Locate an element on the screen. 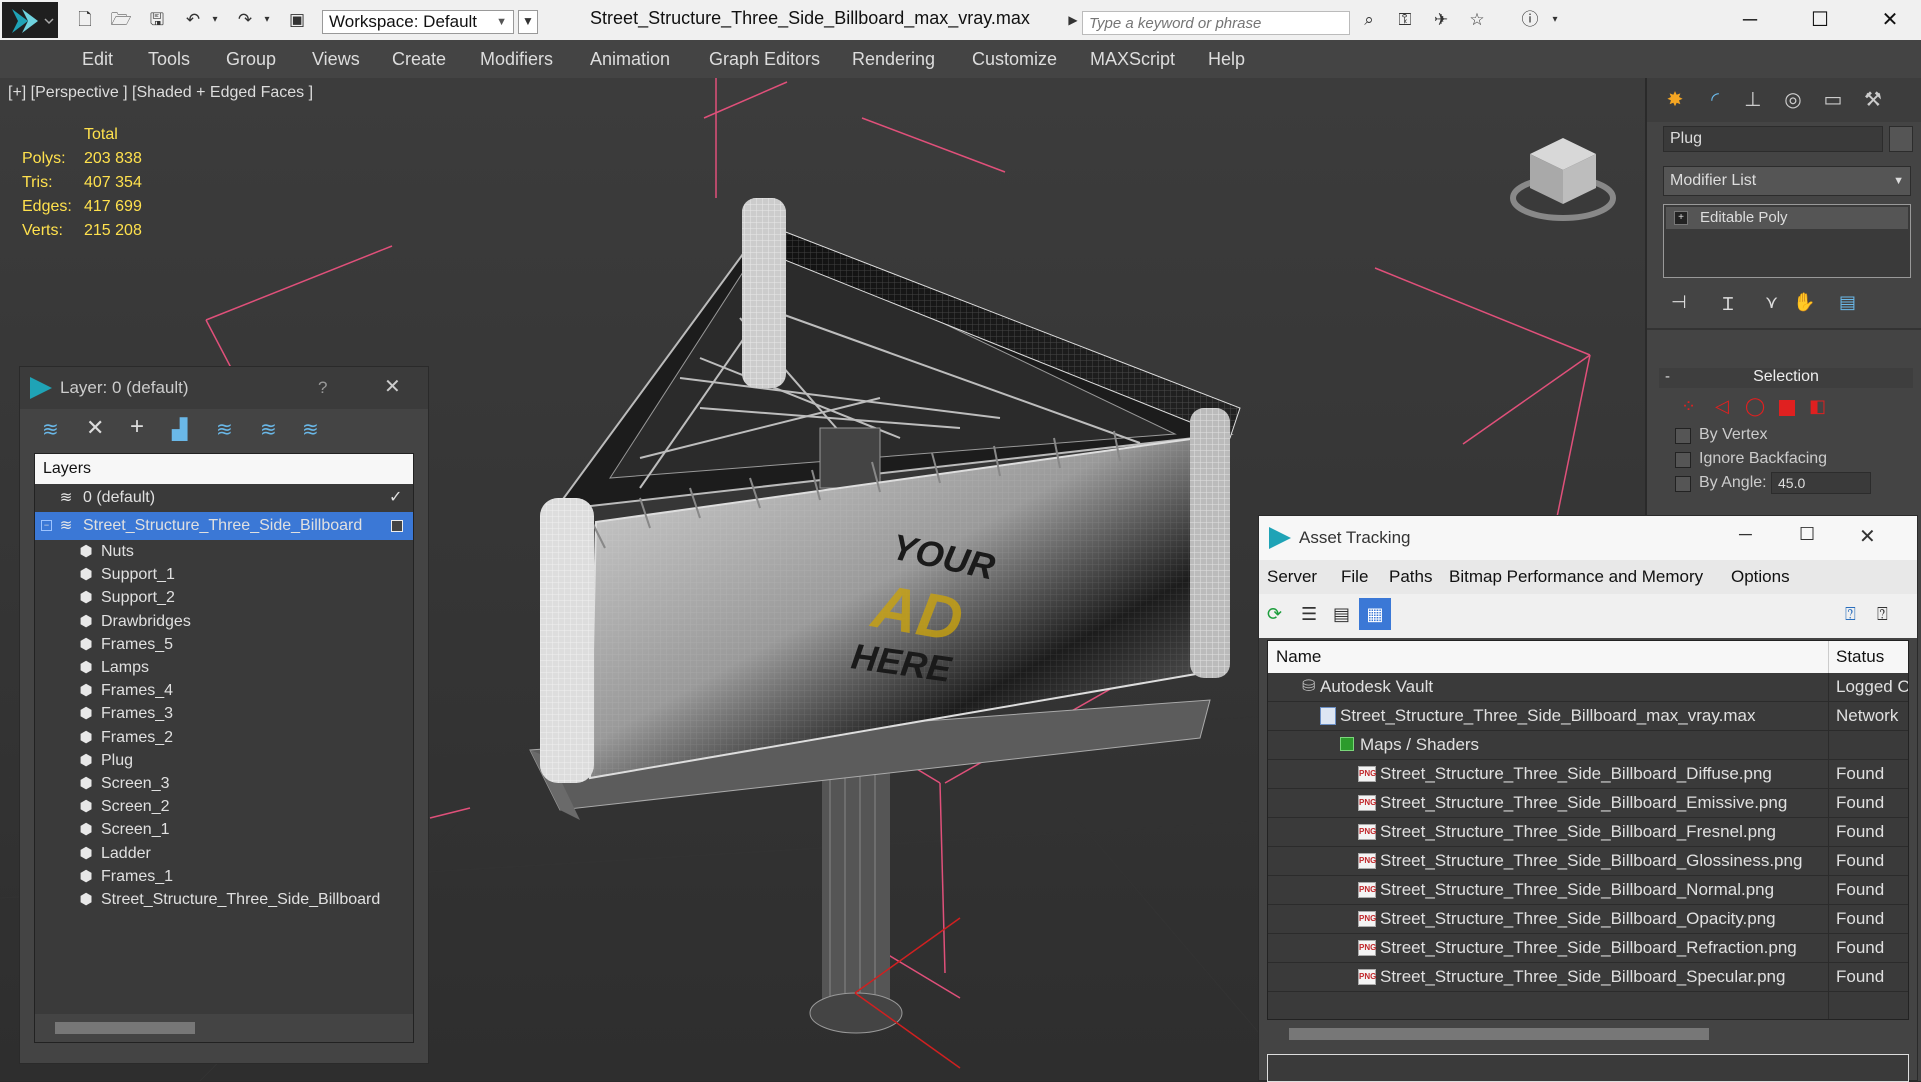 The width and height of the screenshot is (1921, 1082). layer-object-row: ⬢ Street_Structure_Three_Side_Billboard is located at coordinates (224, 899).